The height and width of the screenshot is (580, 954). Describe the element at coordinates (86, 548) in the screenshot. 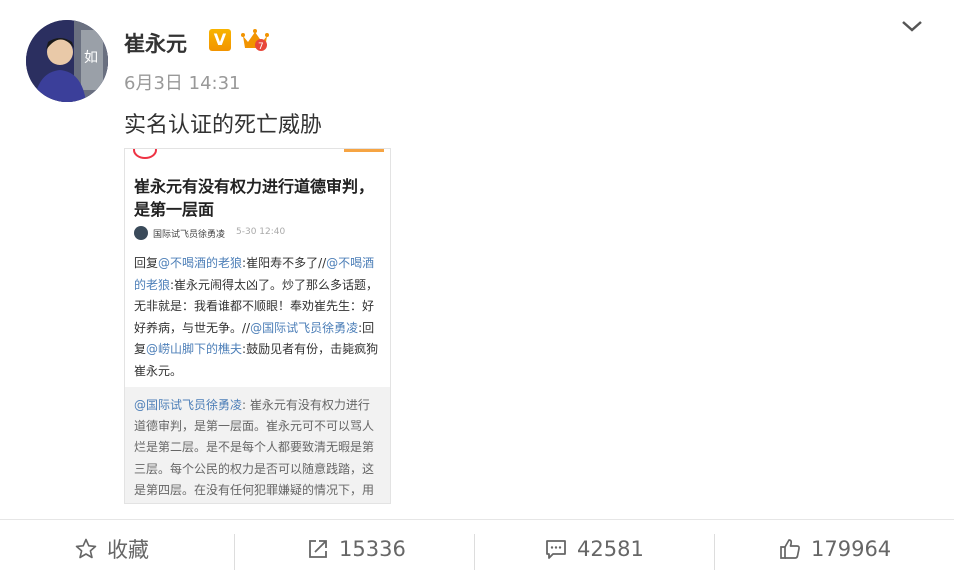

I see `star-icon` at that location.